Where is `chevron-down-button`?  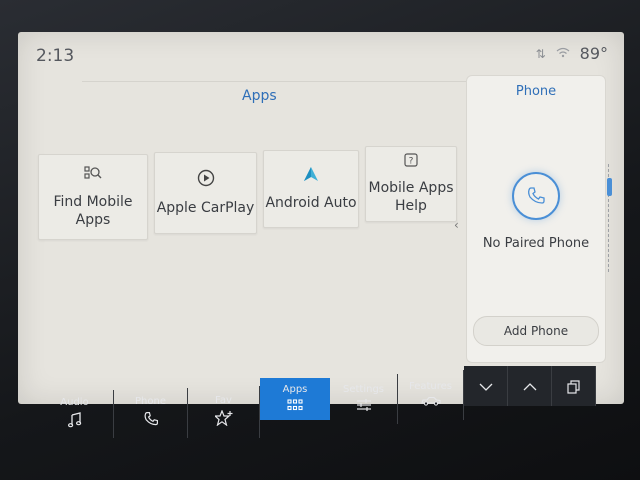
chevron-down-button is located at coordinates (486, 386).